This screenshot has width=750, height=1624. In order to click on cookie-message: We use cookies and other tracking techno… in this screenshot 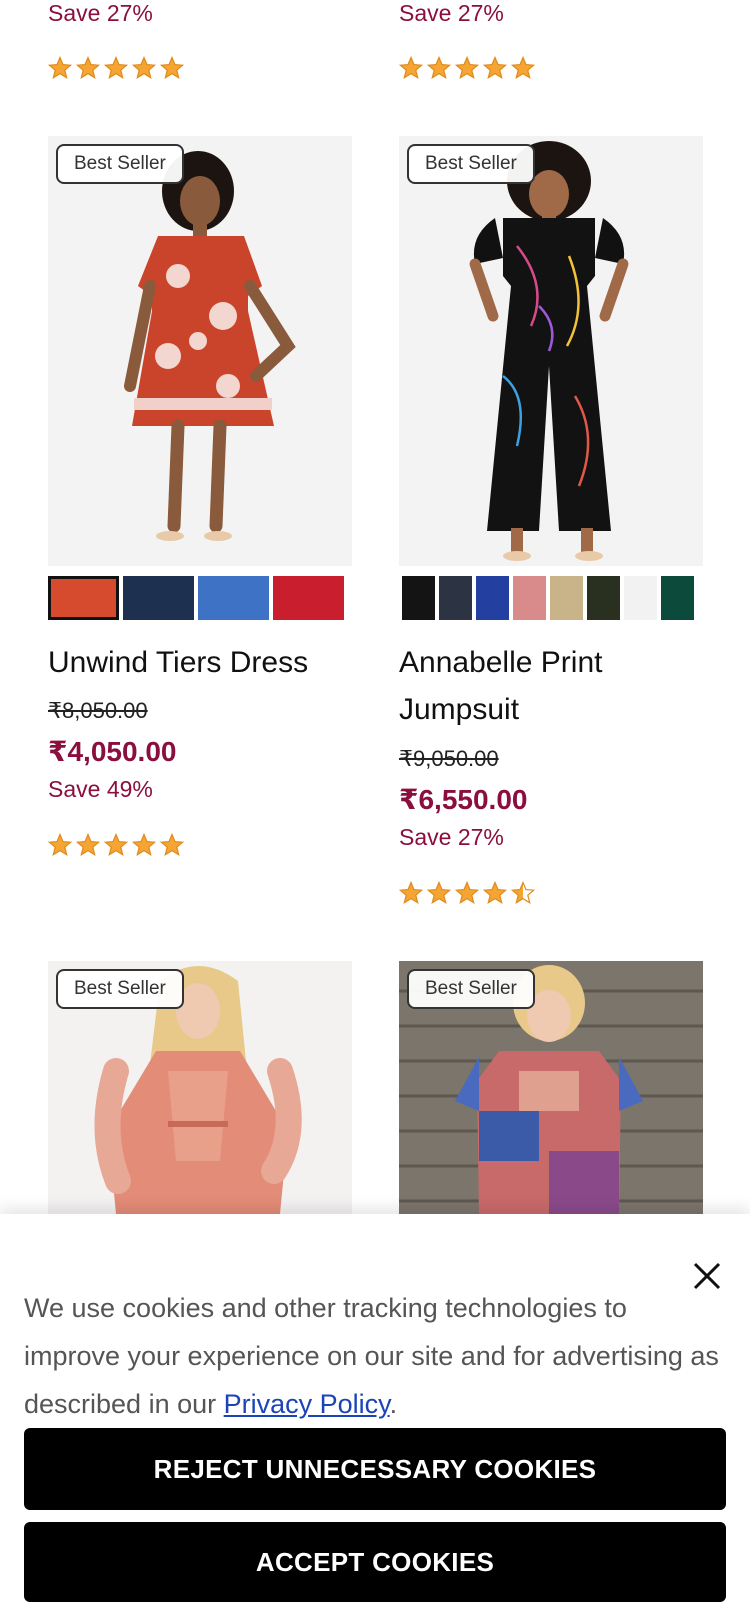, I will do `click(374, 1356)`.